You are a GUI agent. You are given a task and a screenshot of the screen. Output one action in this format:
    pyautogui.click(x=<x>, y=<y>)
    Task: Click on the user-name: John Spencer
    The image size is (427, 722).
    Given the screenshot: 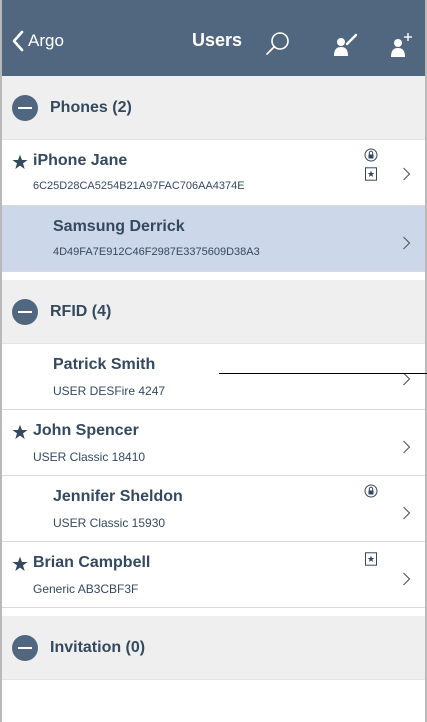 What is the action you would take?
    pyautogui.click(x=86, y=430)
    